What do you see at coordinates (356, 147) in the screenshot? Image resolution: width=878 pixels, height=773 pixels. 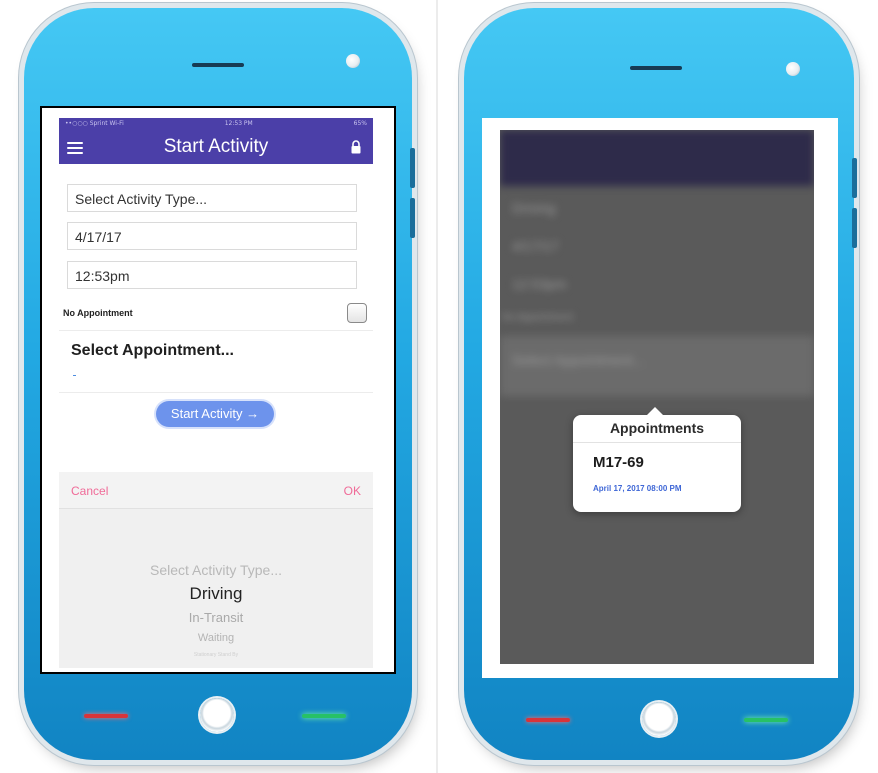 I see `lock-icon` at bounding box center [356, 147].